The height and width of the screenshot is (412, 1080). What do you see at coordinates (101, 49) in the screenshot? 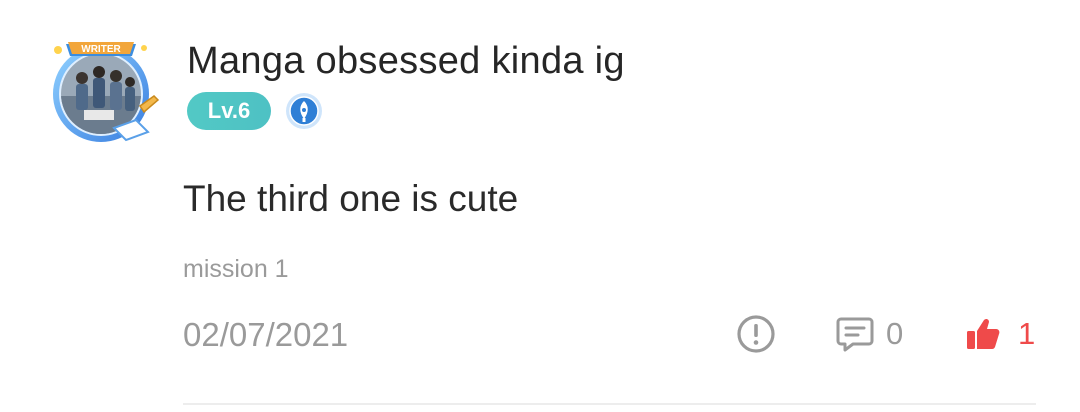
I see `avatar-frame-label: WRITER` at bounding box center [101, 49].